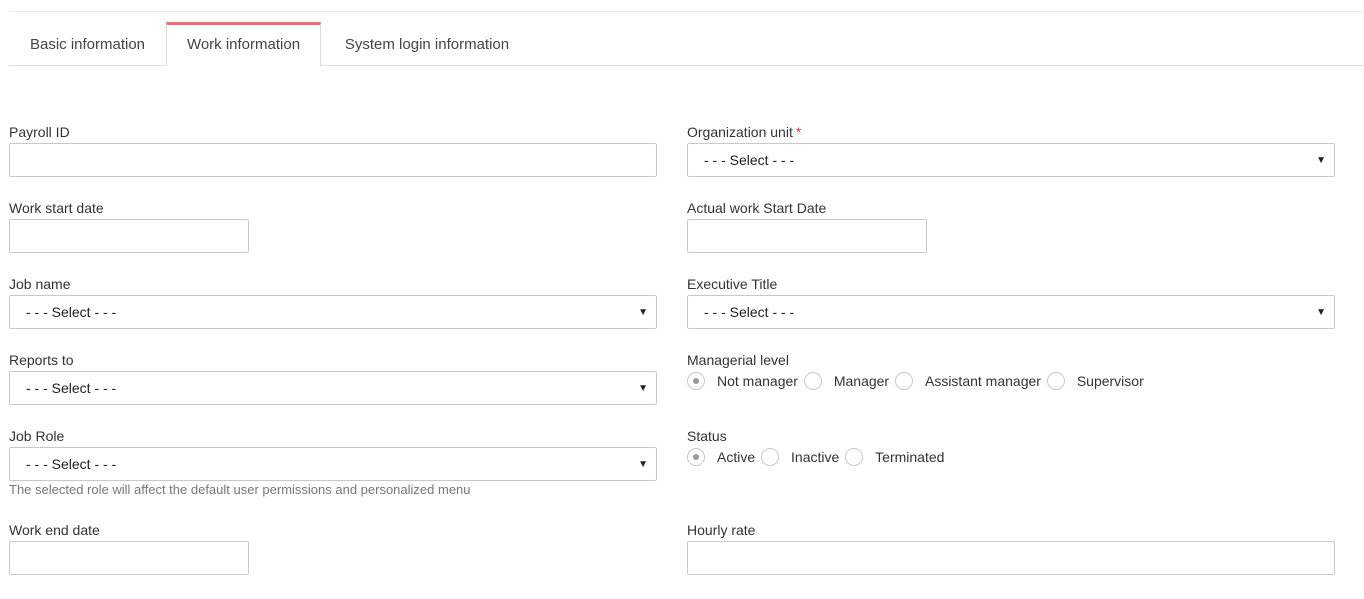 This screenshot has width=1364, height=599. I want to click on radio-label: Assistant manager, so click(982, 381).